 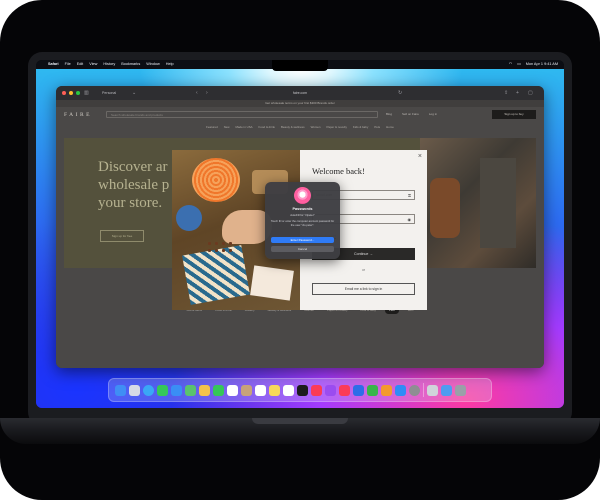 What do you see at coordinates (109, 93) in the screenshot?
I see `profile-tab-label: Personal` at bounding box center [109, 93].